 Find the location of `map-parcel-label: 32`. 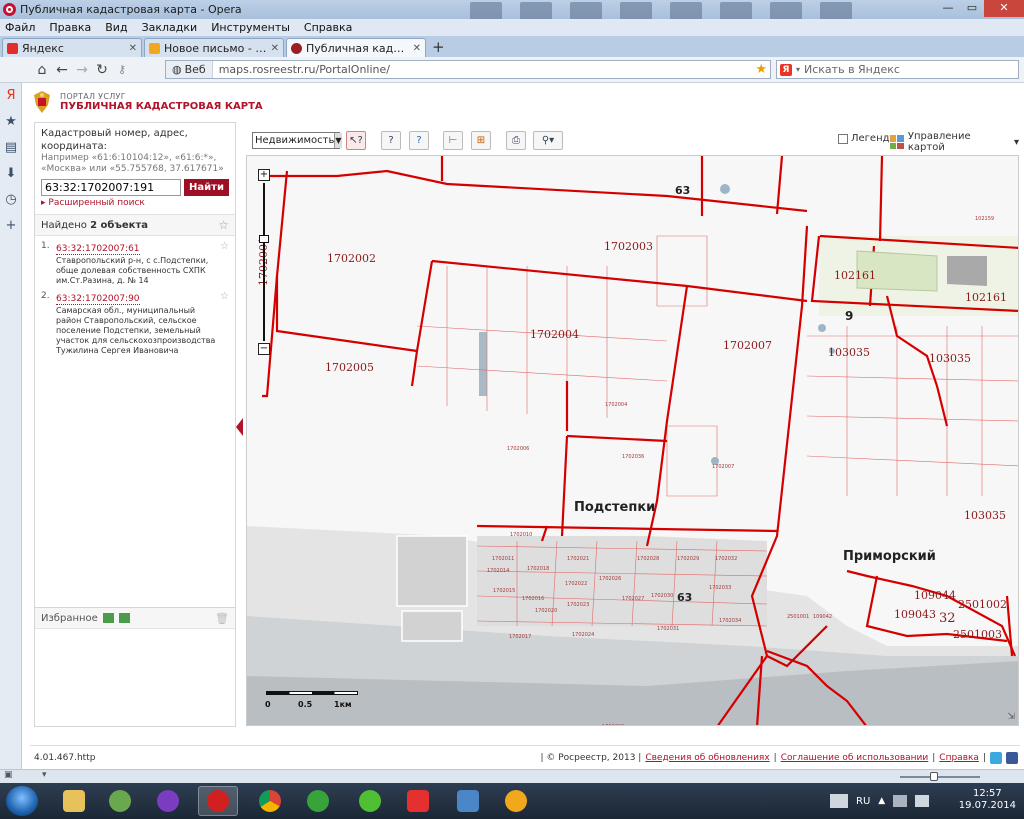

map-parcel-label: 32 is located at coordinates (947, 618).